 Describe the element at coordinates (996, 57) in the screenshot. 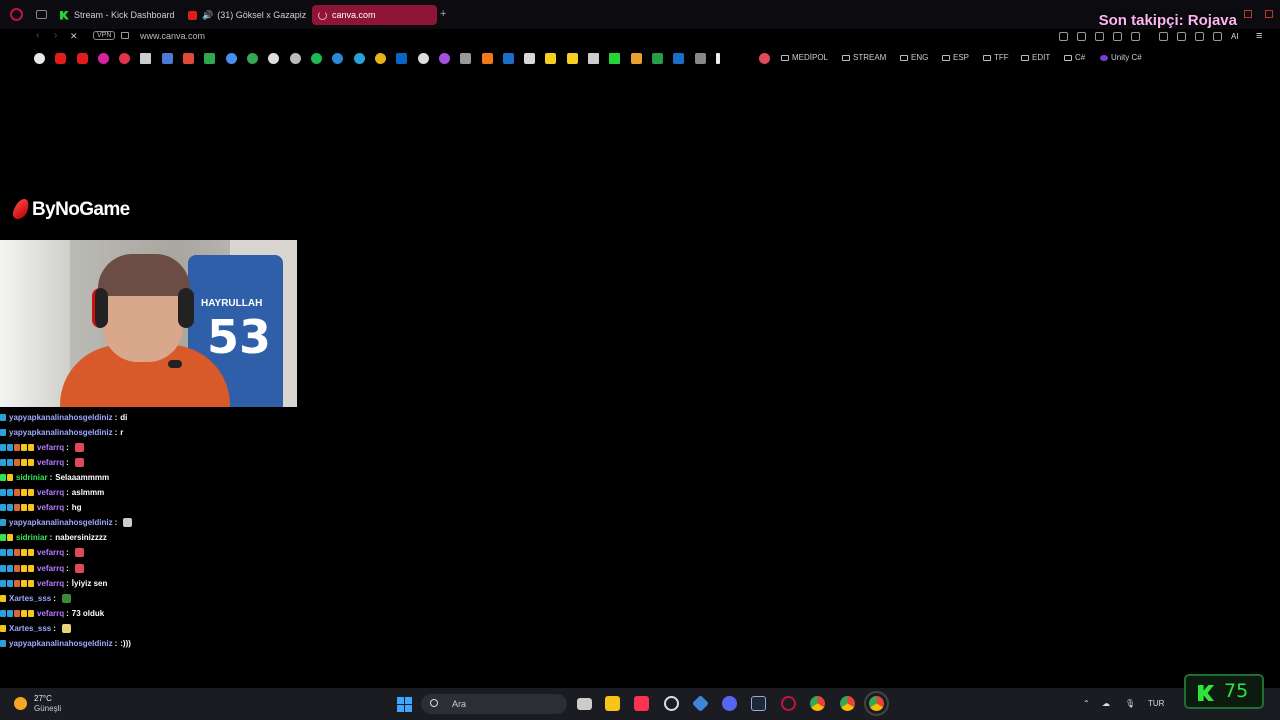

I see `bookmark-tff: TFF` at that location.